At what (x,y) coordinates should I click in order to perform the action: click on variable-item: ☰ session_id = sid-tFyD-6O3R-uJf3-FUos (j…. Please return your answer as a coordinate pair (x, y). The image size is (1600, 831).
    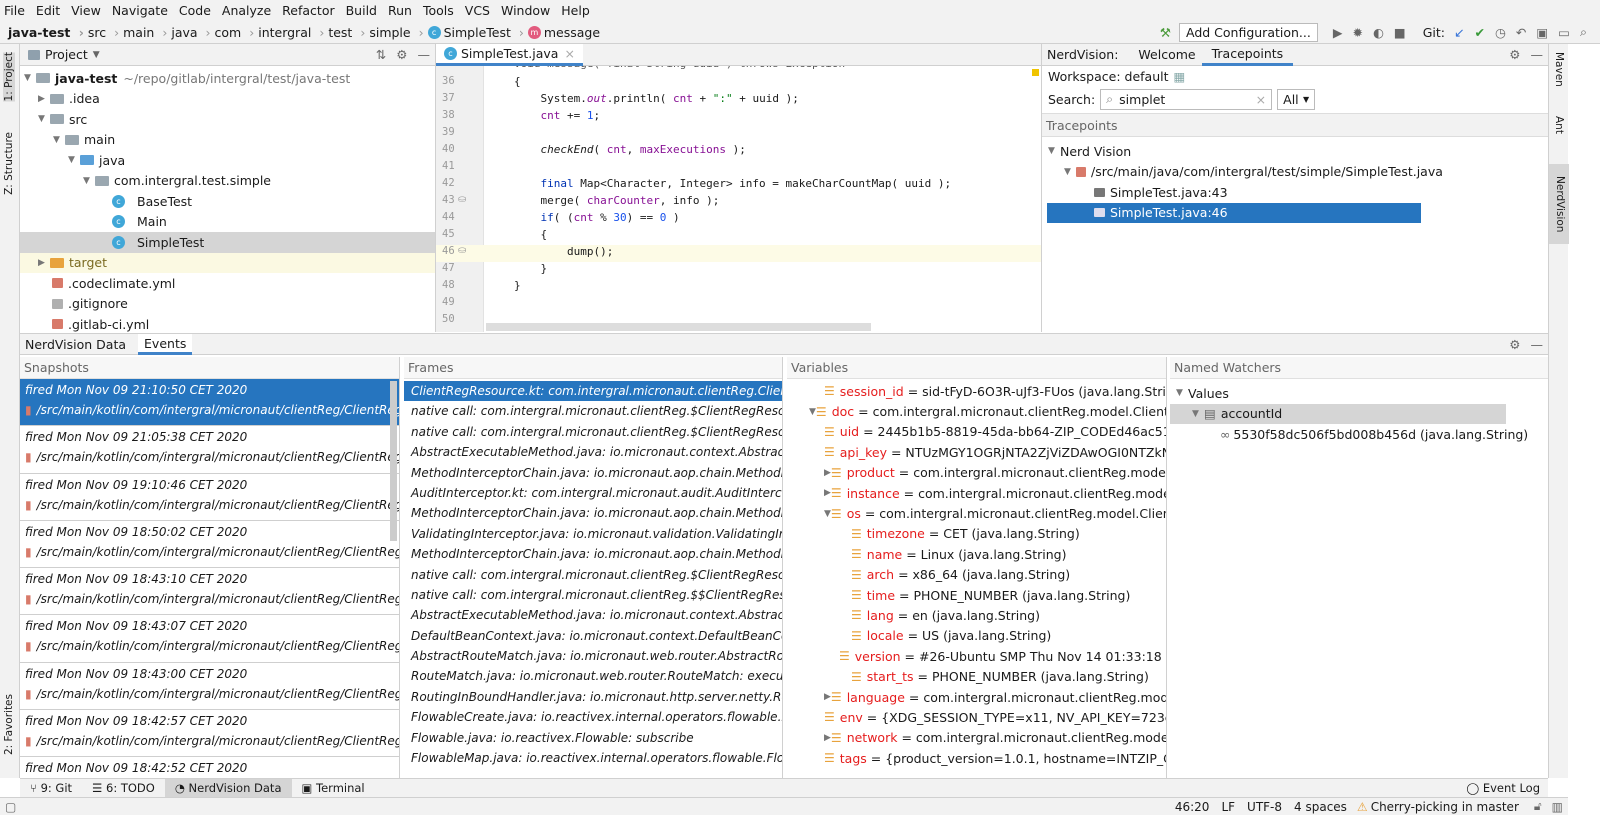
    Looking at the image, I should click on (976, 391).